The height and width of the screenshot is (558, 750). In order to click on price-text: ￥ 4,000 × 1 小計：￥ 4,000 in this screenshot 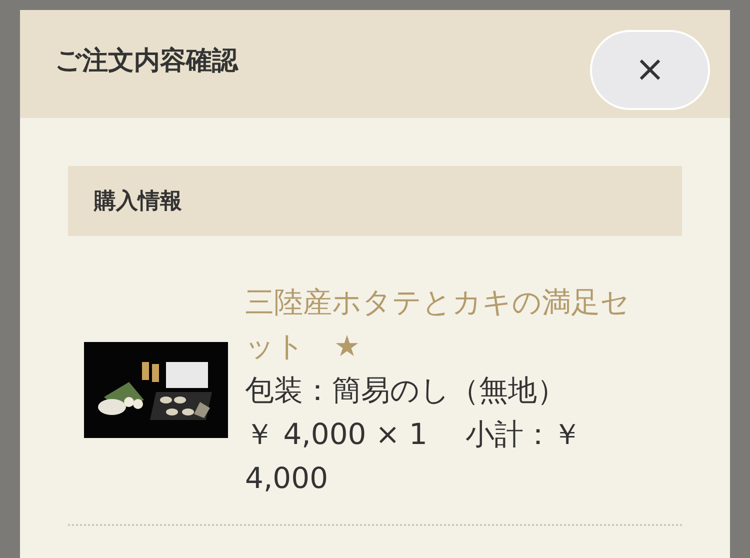, I will do `click(414, 456)`.